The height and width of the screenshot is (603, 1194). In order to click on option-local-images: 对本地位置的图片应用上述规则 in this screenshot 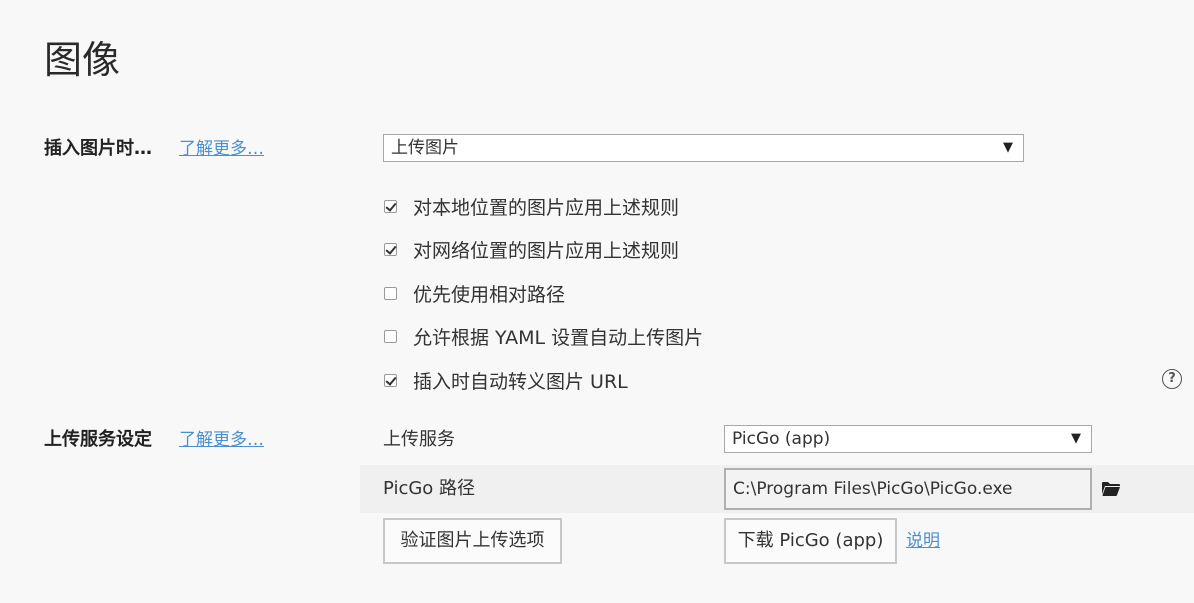, I will do `click(531, 206)`.